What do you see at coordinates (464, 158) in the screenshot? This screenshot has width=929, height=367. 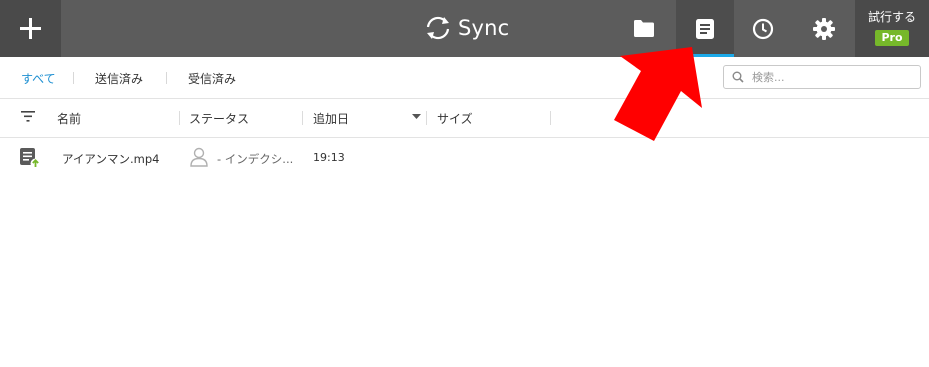 I see `table-row: アイアンマン.mp4 - インデクシ... 19:13` at bounding box center [464, 158].